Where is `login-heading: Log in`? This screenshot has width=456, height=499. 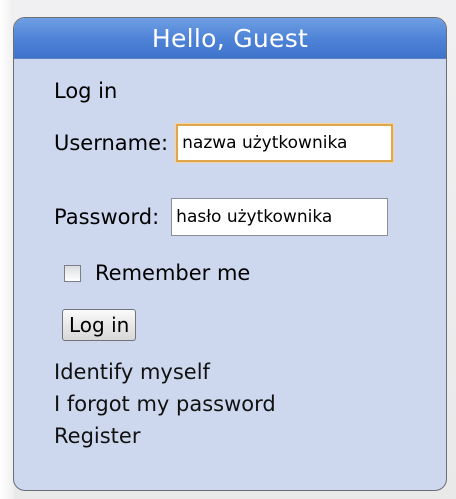 login-heading: Log in is located at coordinates (86, 91).